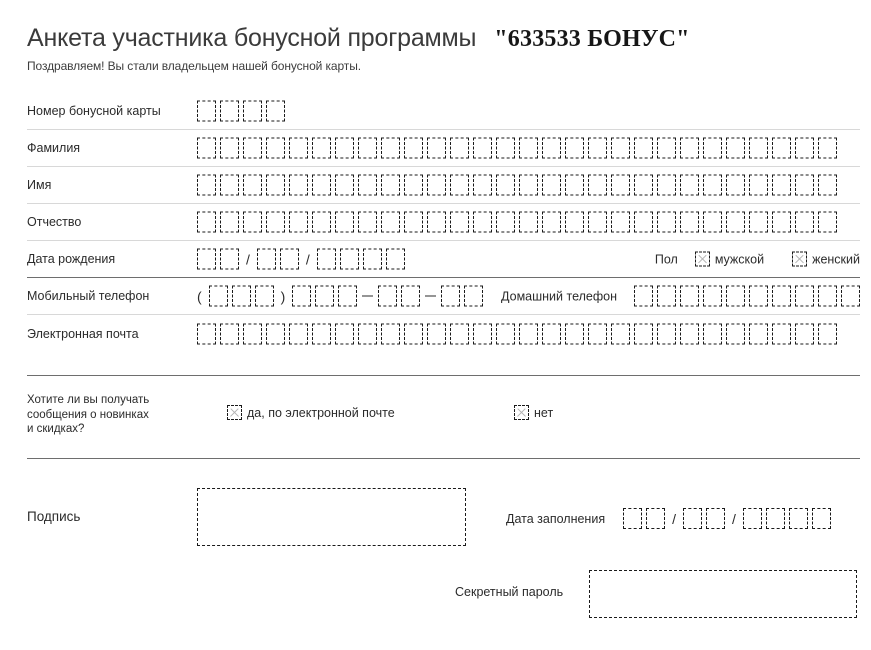  What do you see at coordinates (668, 518) in the screenshot?
I see `field-fill-date: Дата заполнения / /` at bounding box center [668, 518].